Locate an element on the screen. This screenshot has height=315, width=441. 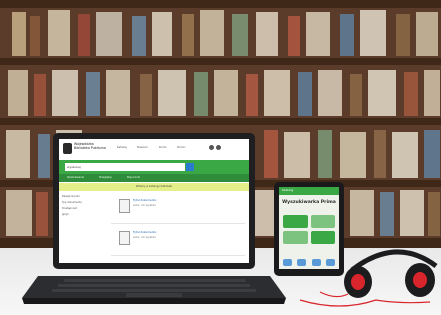
language-icon is located at coordinates (218, 147).